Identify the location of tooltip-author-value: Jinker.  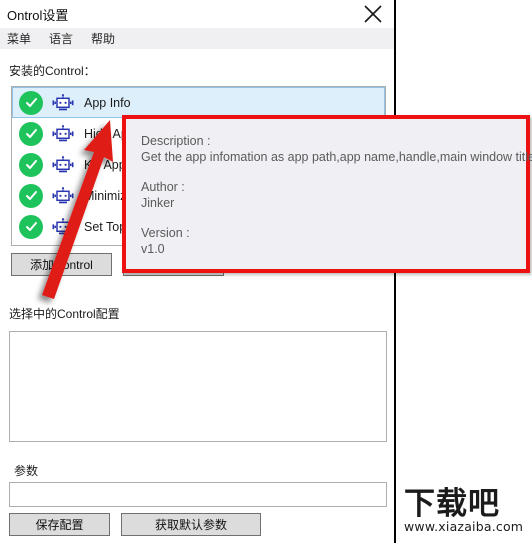
(158, 203).